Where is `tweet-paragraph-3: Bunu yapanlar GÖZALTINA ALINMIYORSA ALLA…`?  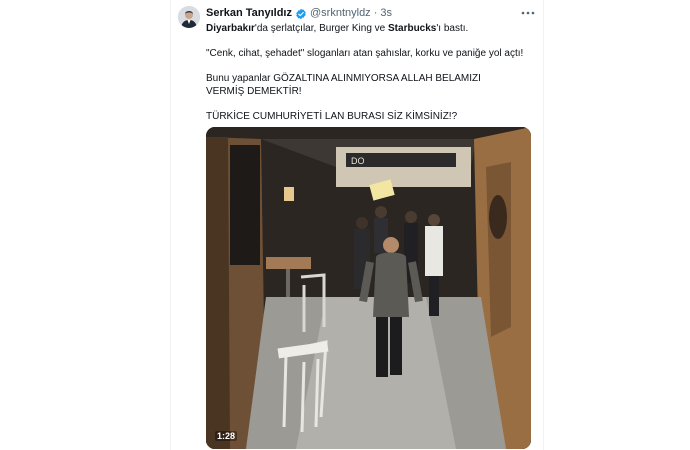
tweet-paragraph-3: Bunu yapanlar GÖZALTINA ALINMIYORSA ALLA… is located at coordinates (343, 85).